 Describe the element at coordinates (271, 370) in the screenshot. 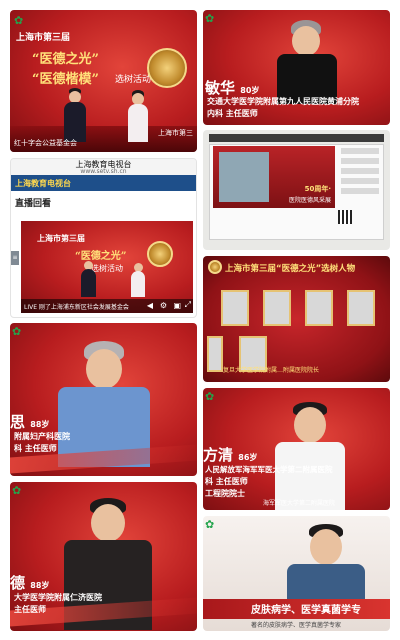

I see `figures-caption: 复旦大学医学院附属…附属医院院长` at that location.